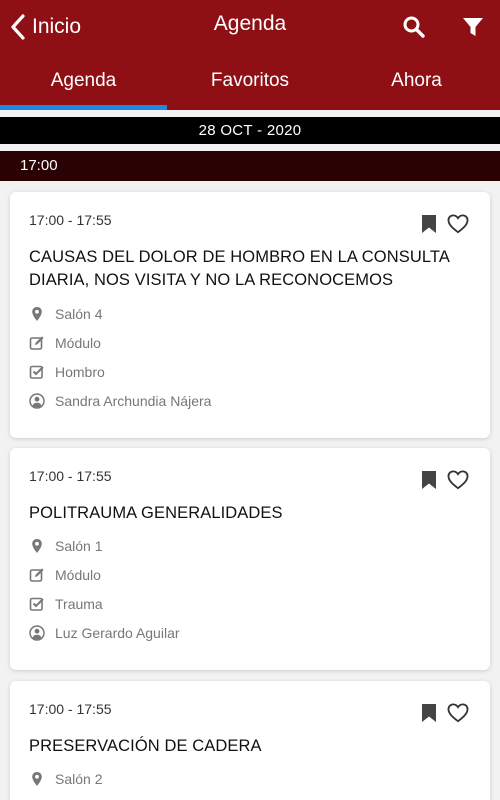 This screenshot has height=800, width=500. What do you see at coordinates (133, 401) in the screenshot?
I see `speaker-label: Sandra Archundia Nájera` at bounding box center [133, 401].